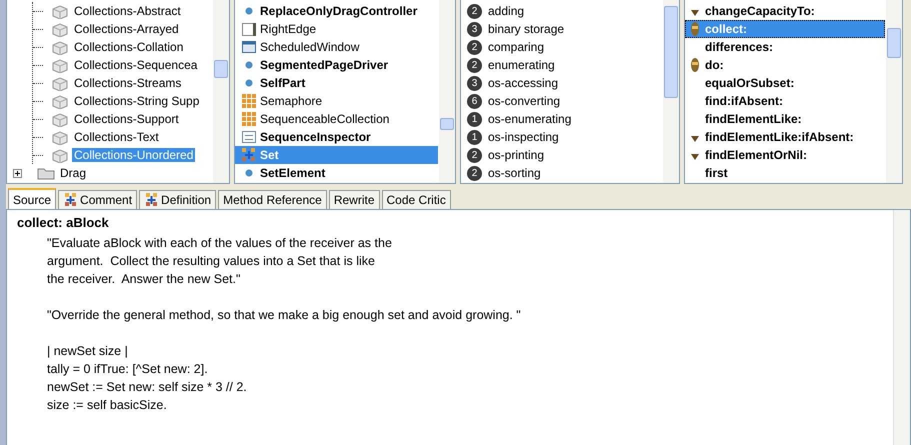 This screenshot has width=911, height=445. What do you see at coordinates (129, 47) in the screenshot?
I see `tree-item: Collections-Collation` at bounding box center [129, 47].